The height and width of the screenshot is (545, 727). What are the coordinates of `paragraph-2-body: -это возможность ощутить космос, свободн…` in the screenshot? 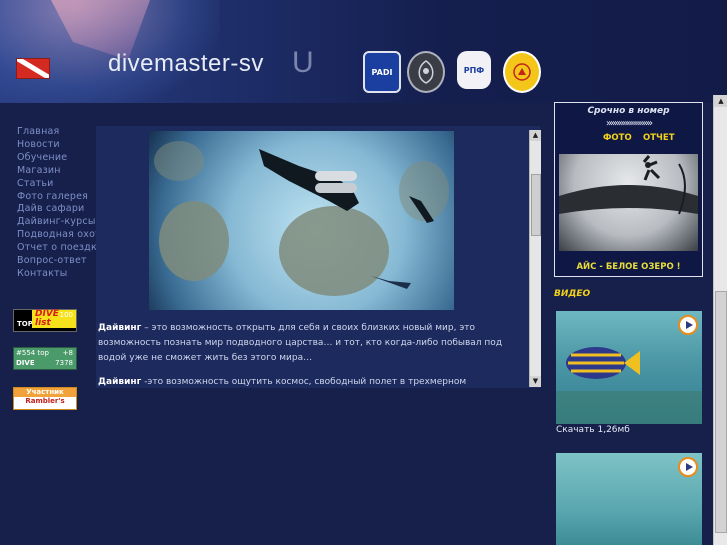 It's located at (305, 382).